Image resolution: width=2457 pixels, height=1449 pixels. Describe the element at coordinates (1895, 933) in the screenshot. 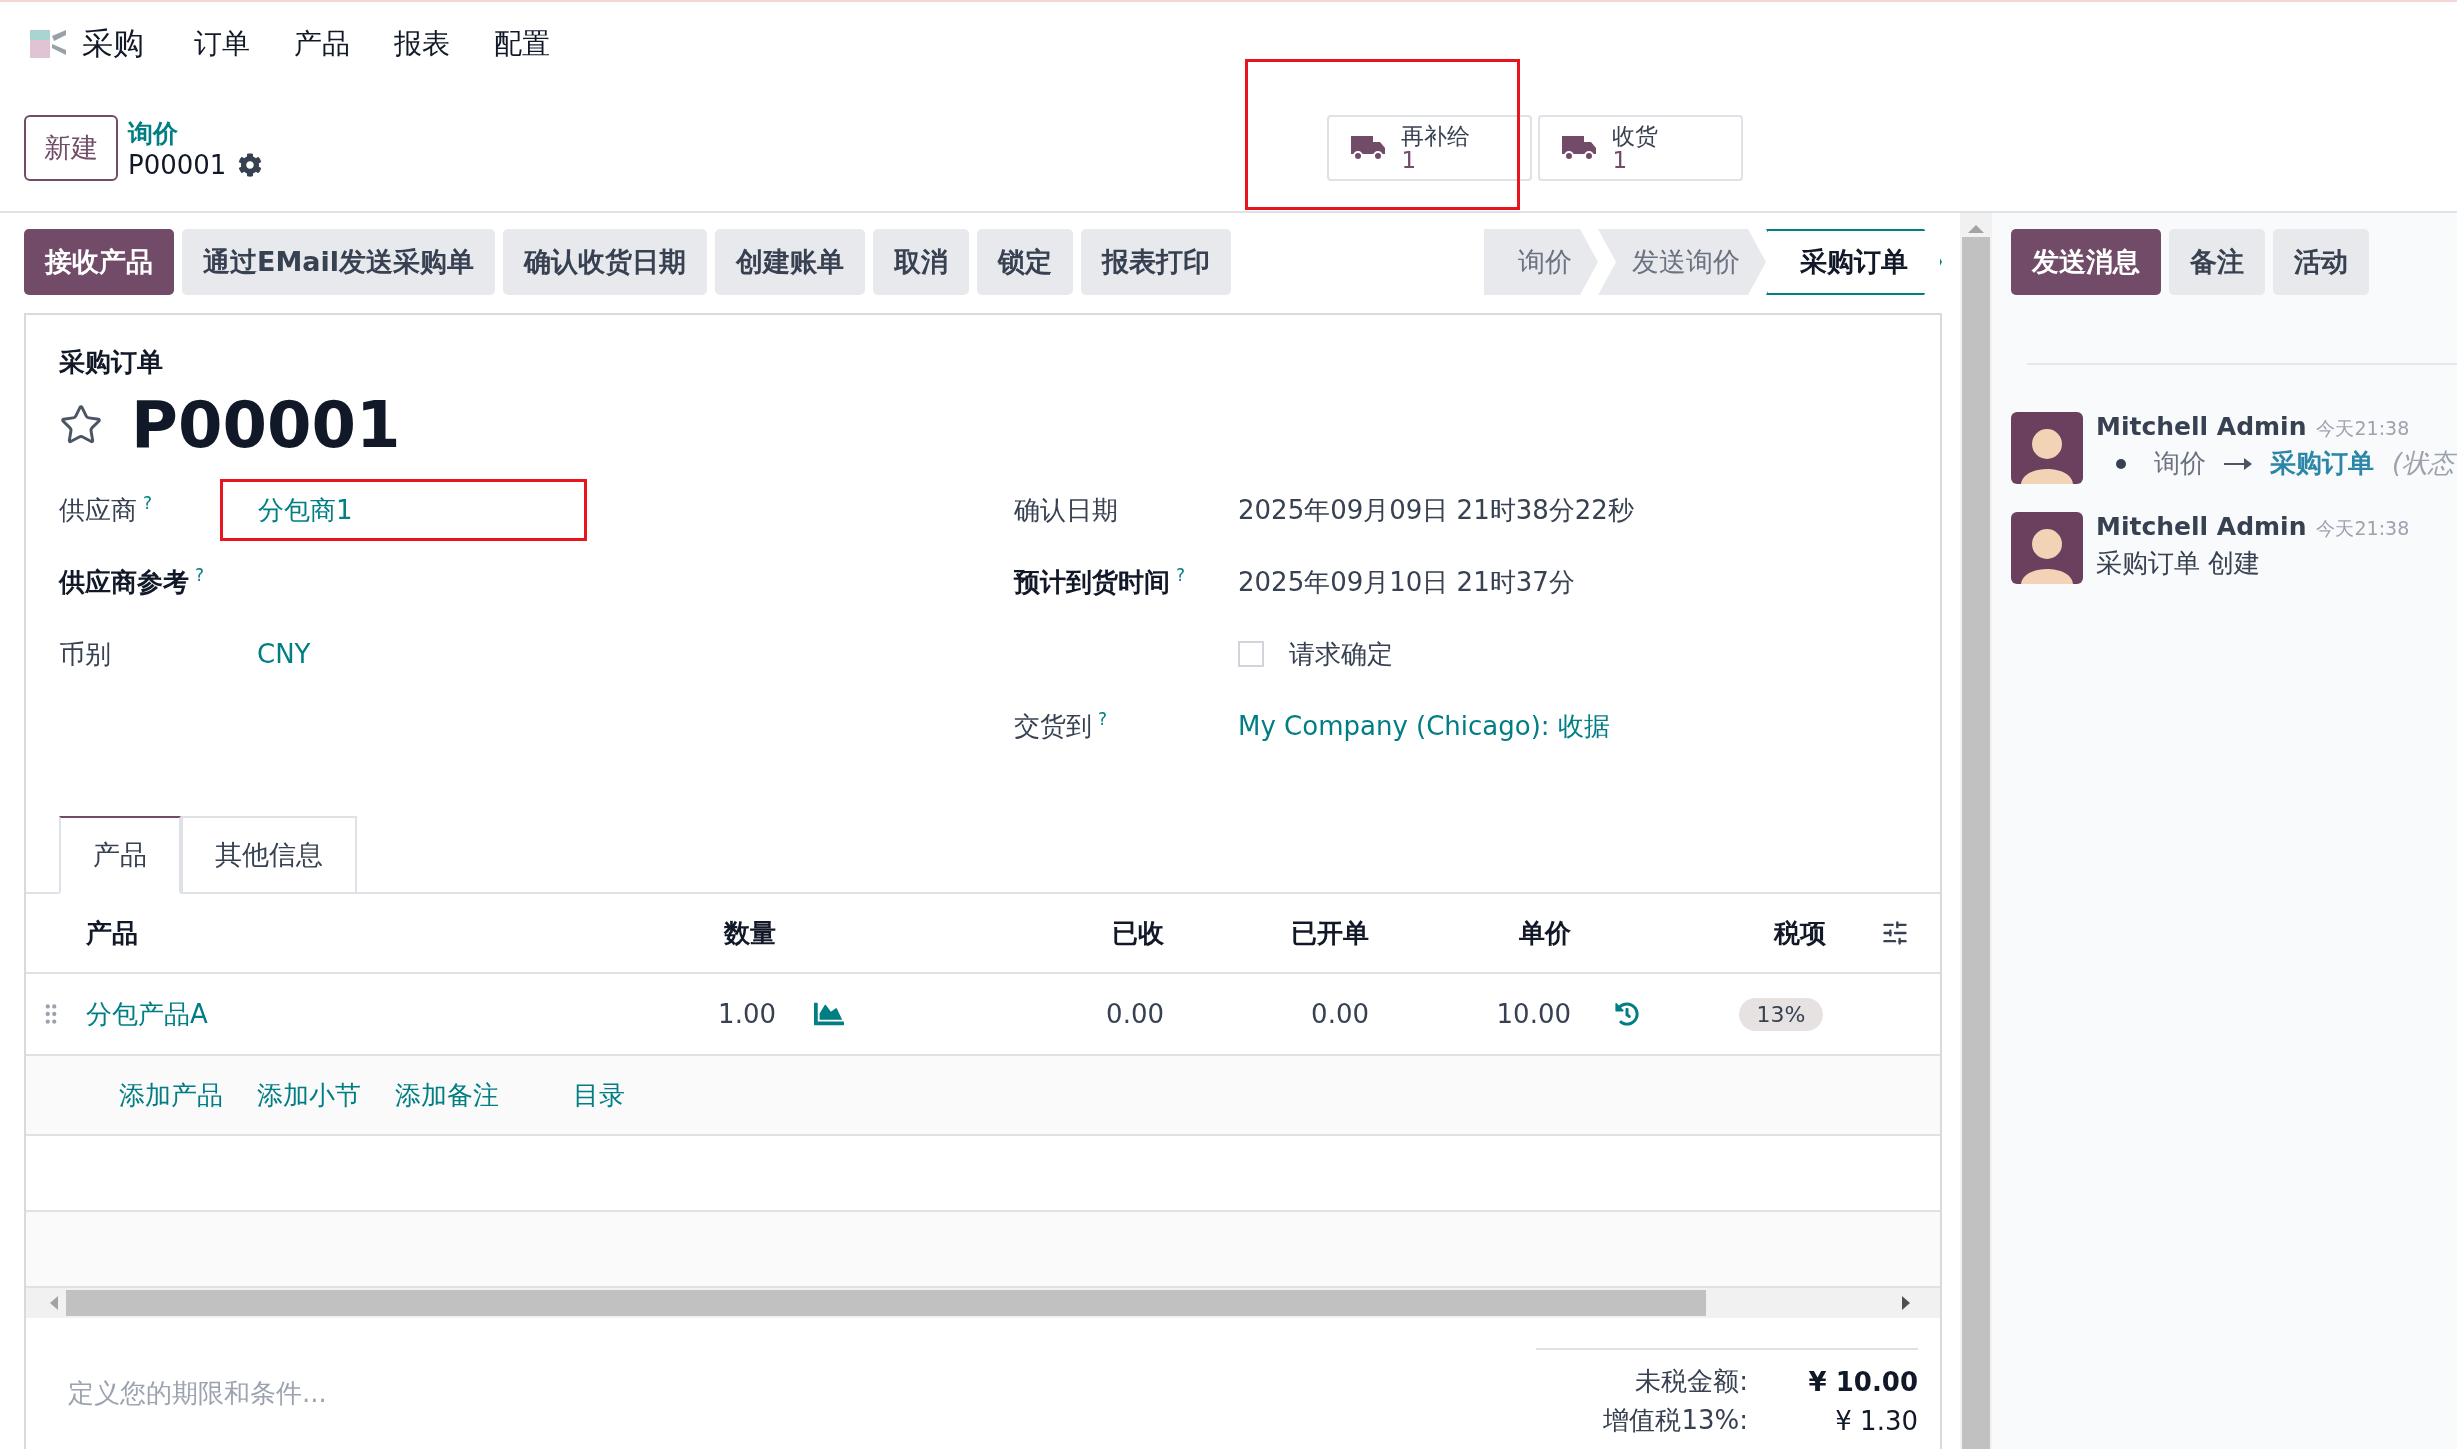

I see `column-settings-icon` at that location.